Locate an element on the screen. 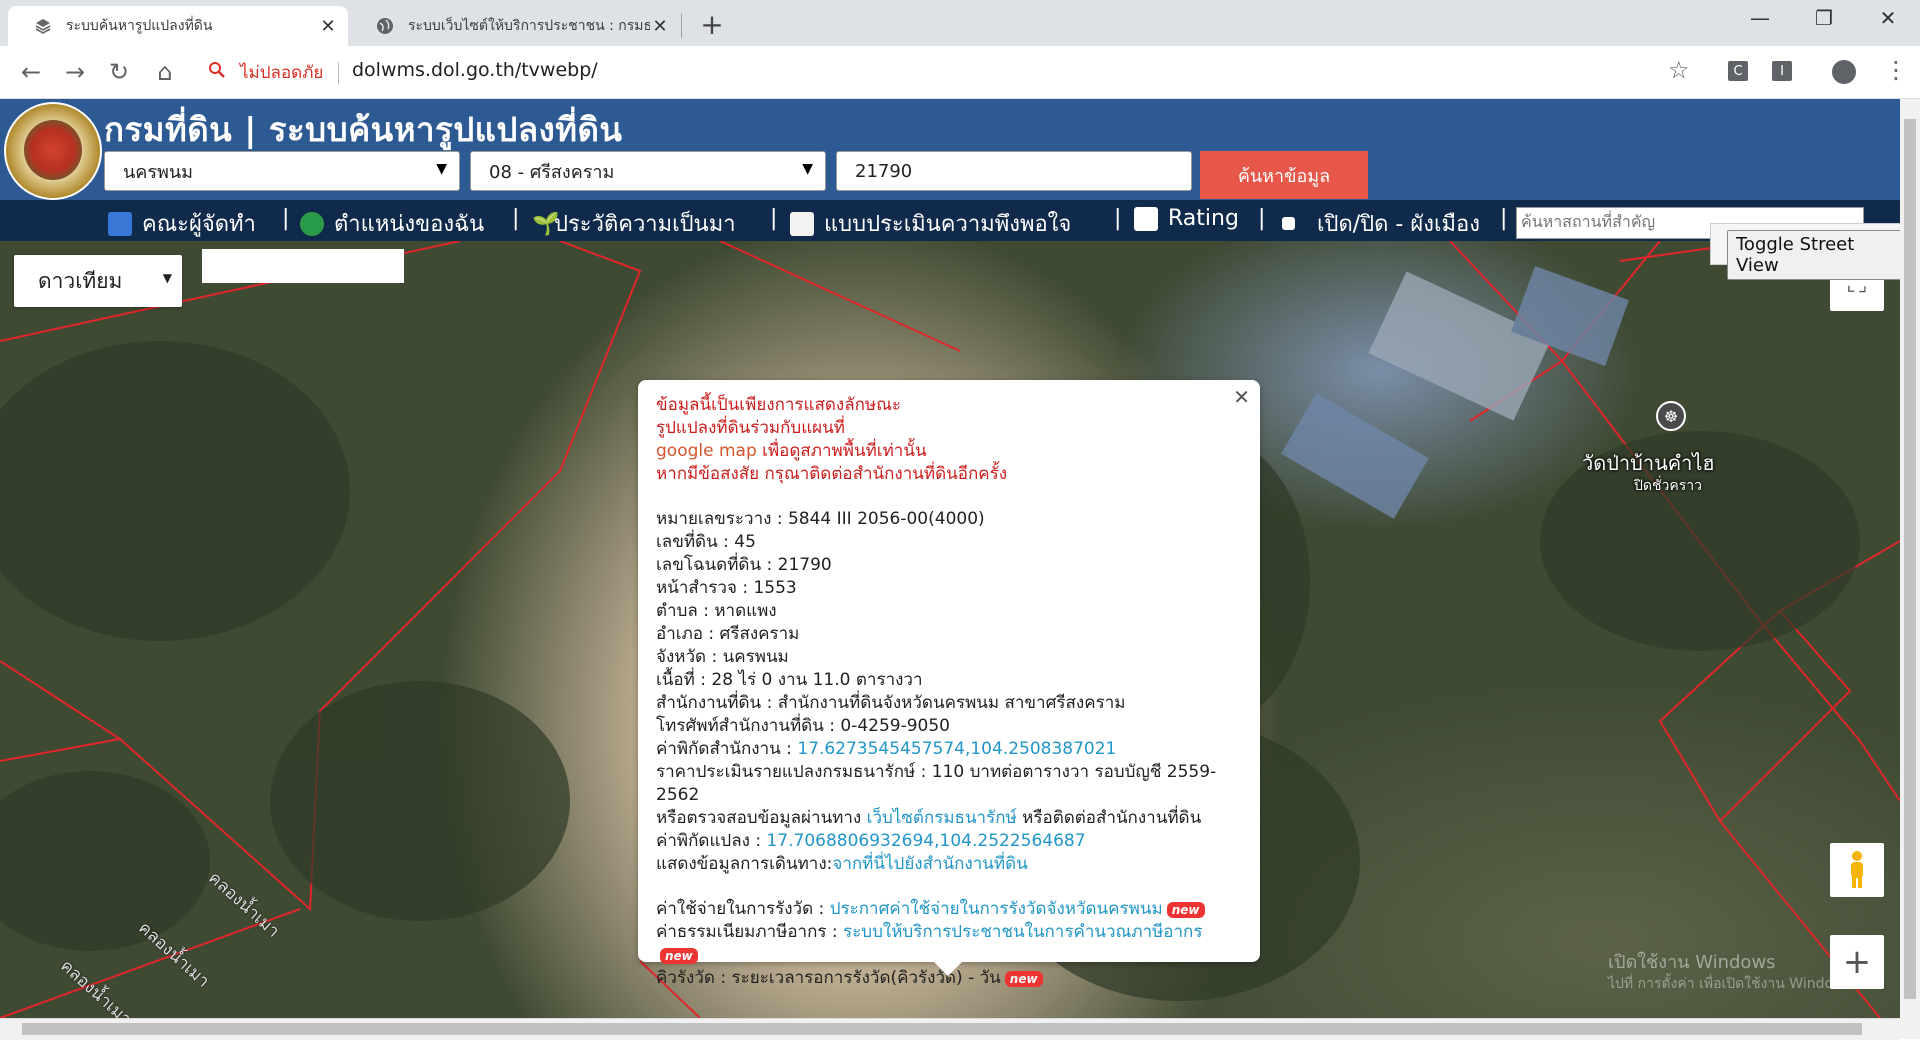  info-row: อำเภอ : ศรีสงคราม is located at coordinates (728, 634).